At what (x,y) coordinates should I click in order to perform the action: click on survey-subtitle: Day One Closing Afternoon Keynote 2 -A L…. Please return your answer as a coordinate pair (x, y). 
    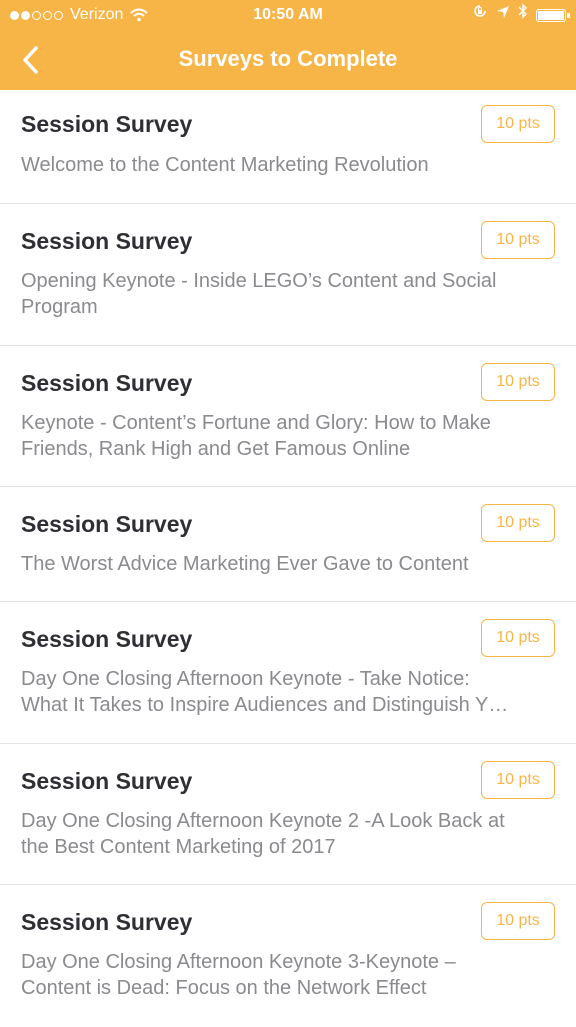
    Looking at the image, I should click on (283, 834).